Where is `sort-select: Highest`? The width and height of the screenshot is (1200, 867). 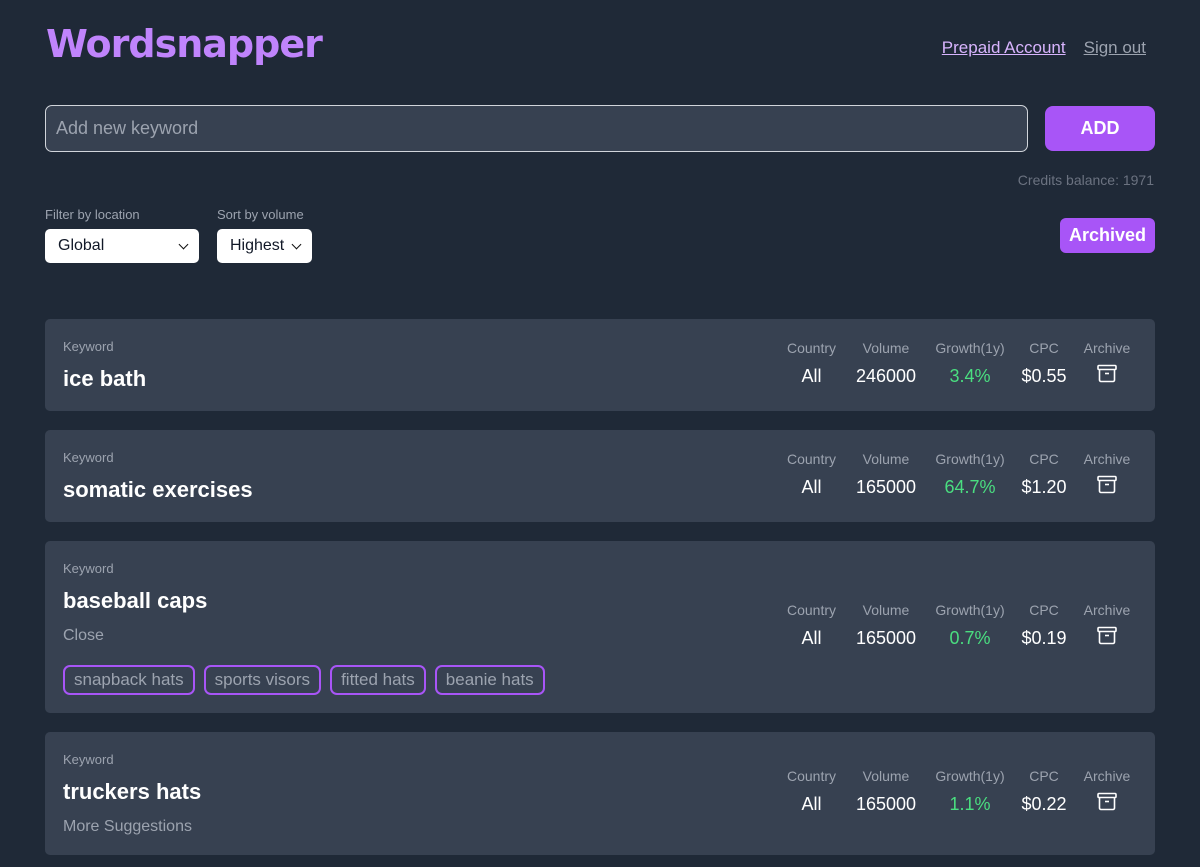
sort-select: Highest is located at coordinates (264, 246).